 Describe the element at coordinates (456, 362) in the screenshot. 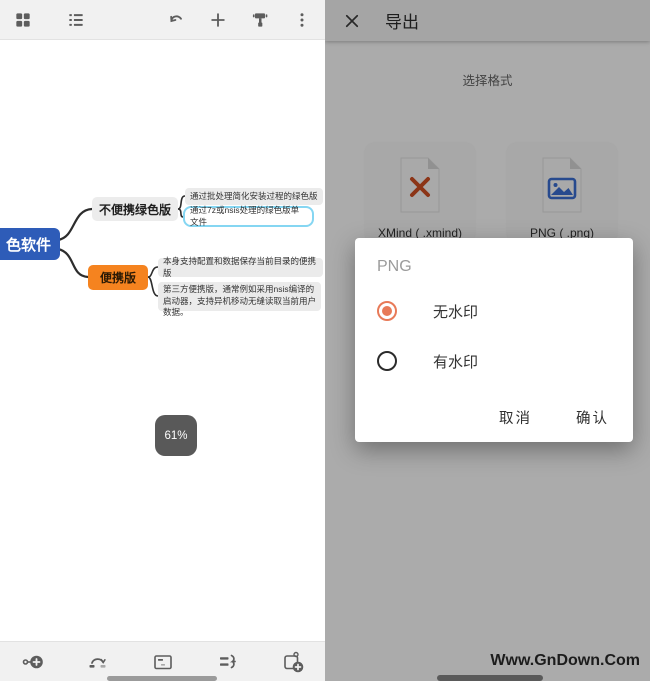

I see `option-label: 有水印` at that location.